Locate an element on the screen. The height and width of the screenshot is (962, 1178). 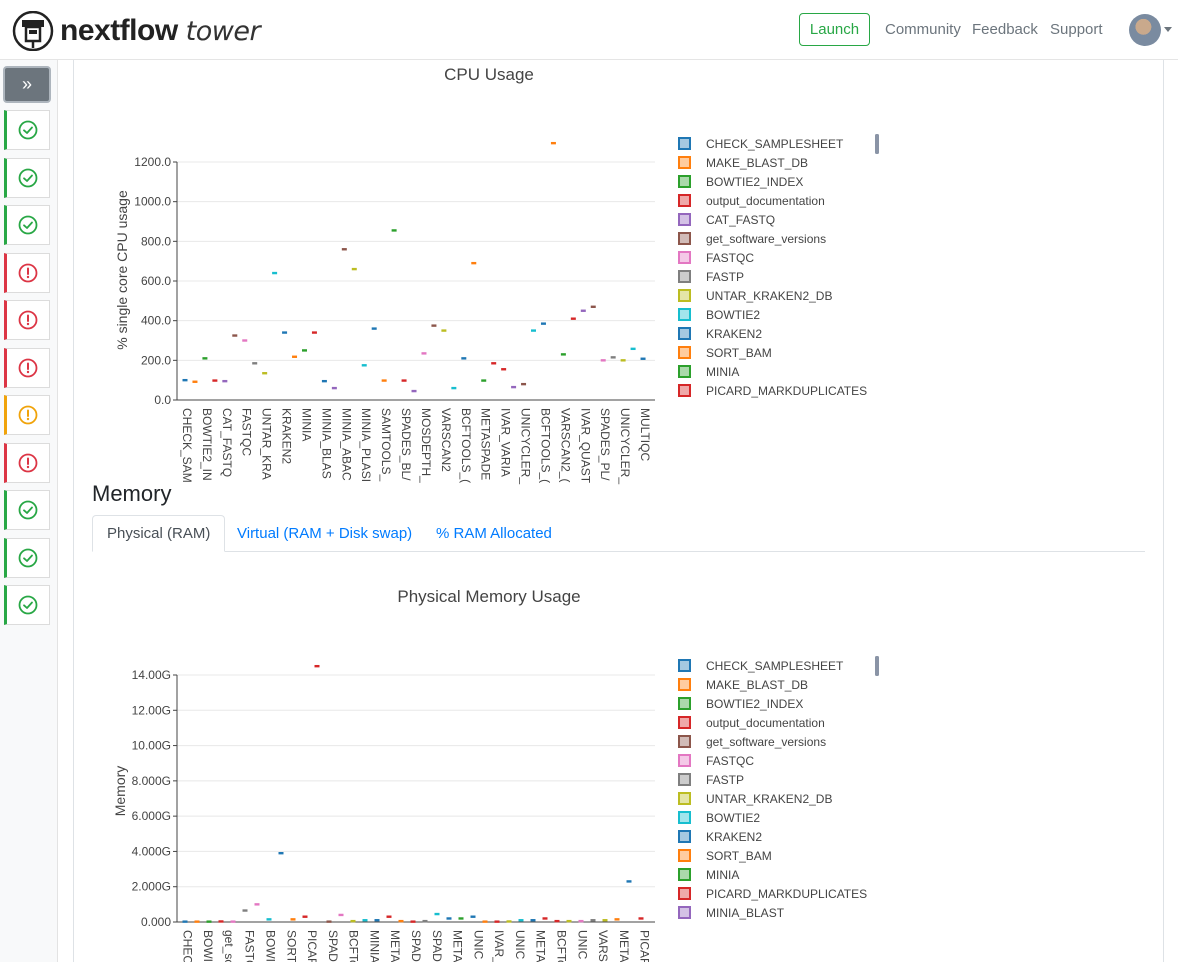
x-tick-label: FASTC is located at coordinates (250, 946).